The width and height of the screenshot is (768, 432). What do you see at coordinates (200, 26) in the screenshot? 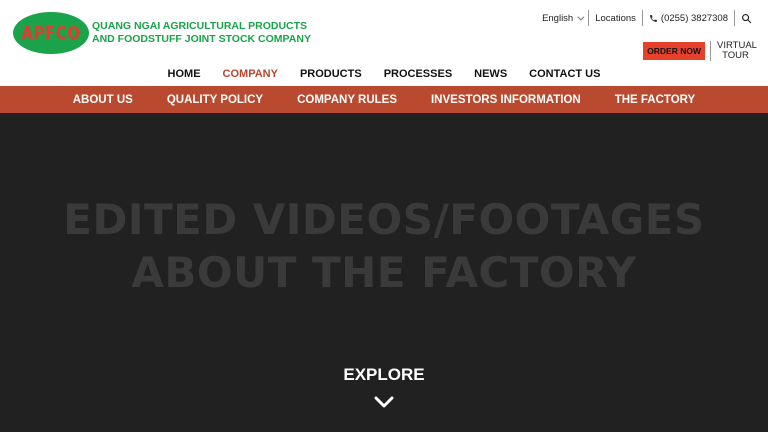
I see `company-name-line1: QUANG NGAI AGRICULTURAL PRODUCTS` at bounding box center [200, 26].